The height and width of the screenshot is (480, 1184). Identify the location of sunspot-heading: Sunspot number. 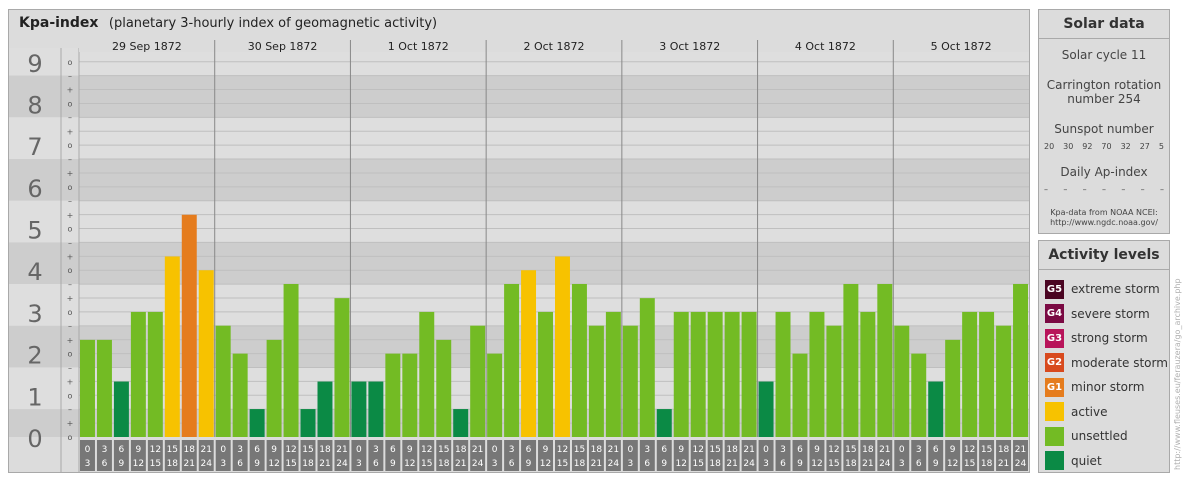
(1104, 129).